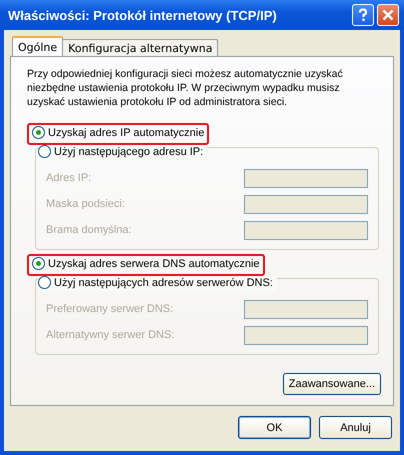 The width and height of the screenshot is (404, 455). I want to click on radio-option: Uzyskaj adres serwera DNS automatycznie, so click(146, 263).